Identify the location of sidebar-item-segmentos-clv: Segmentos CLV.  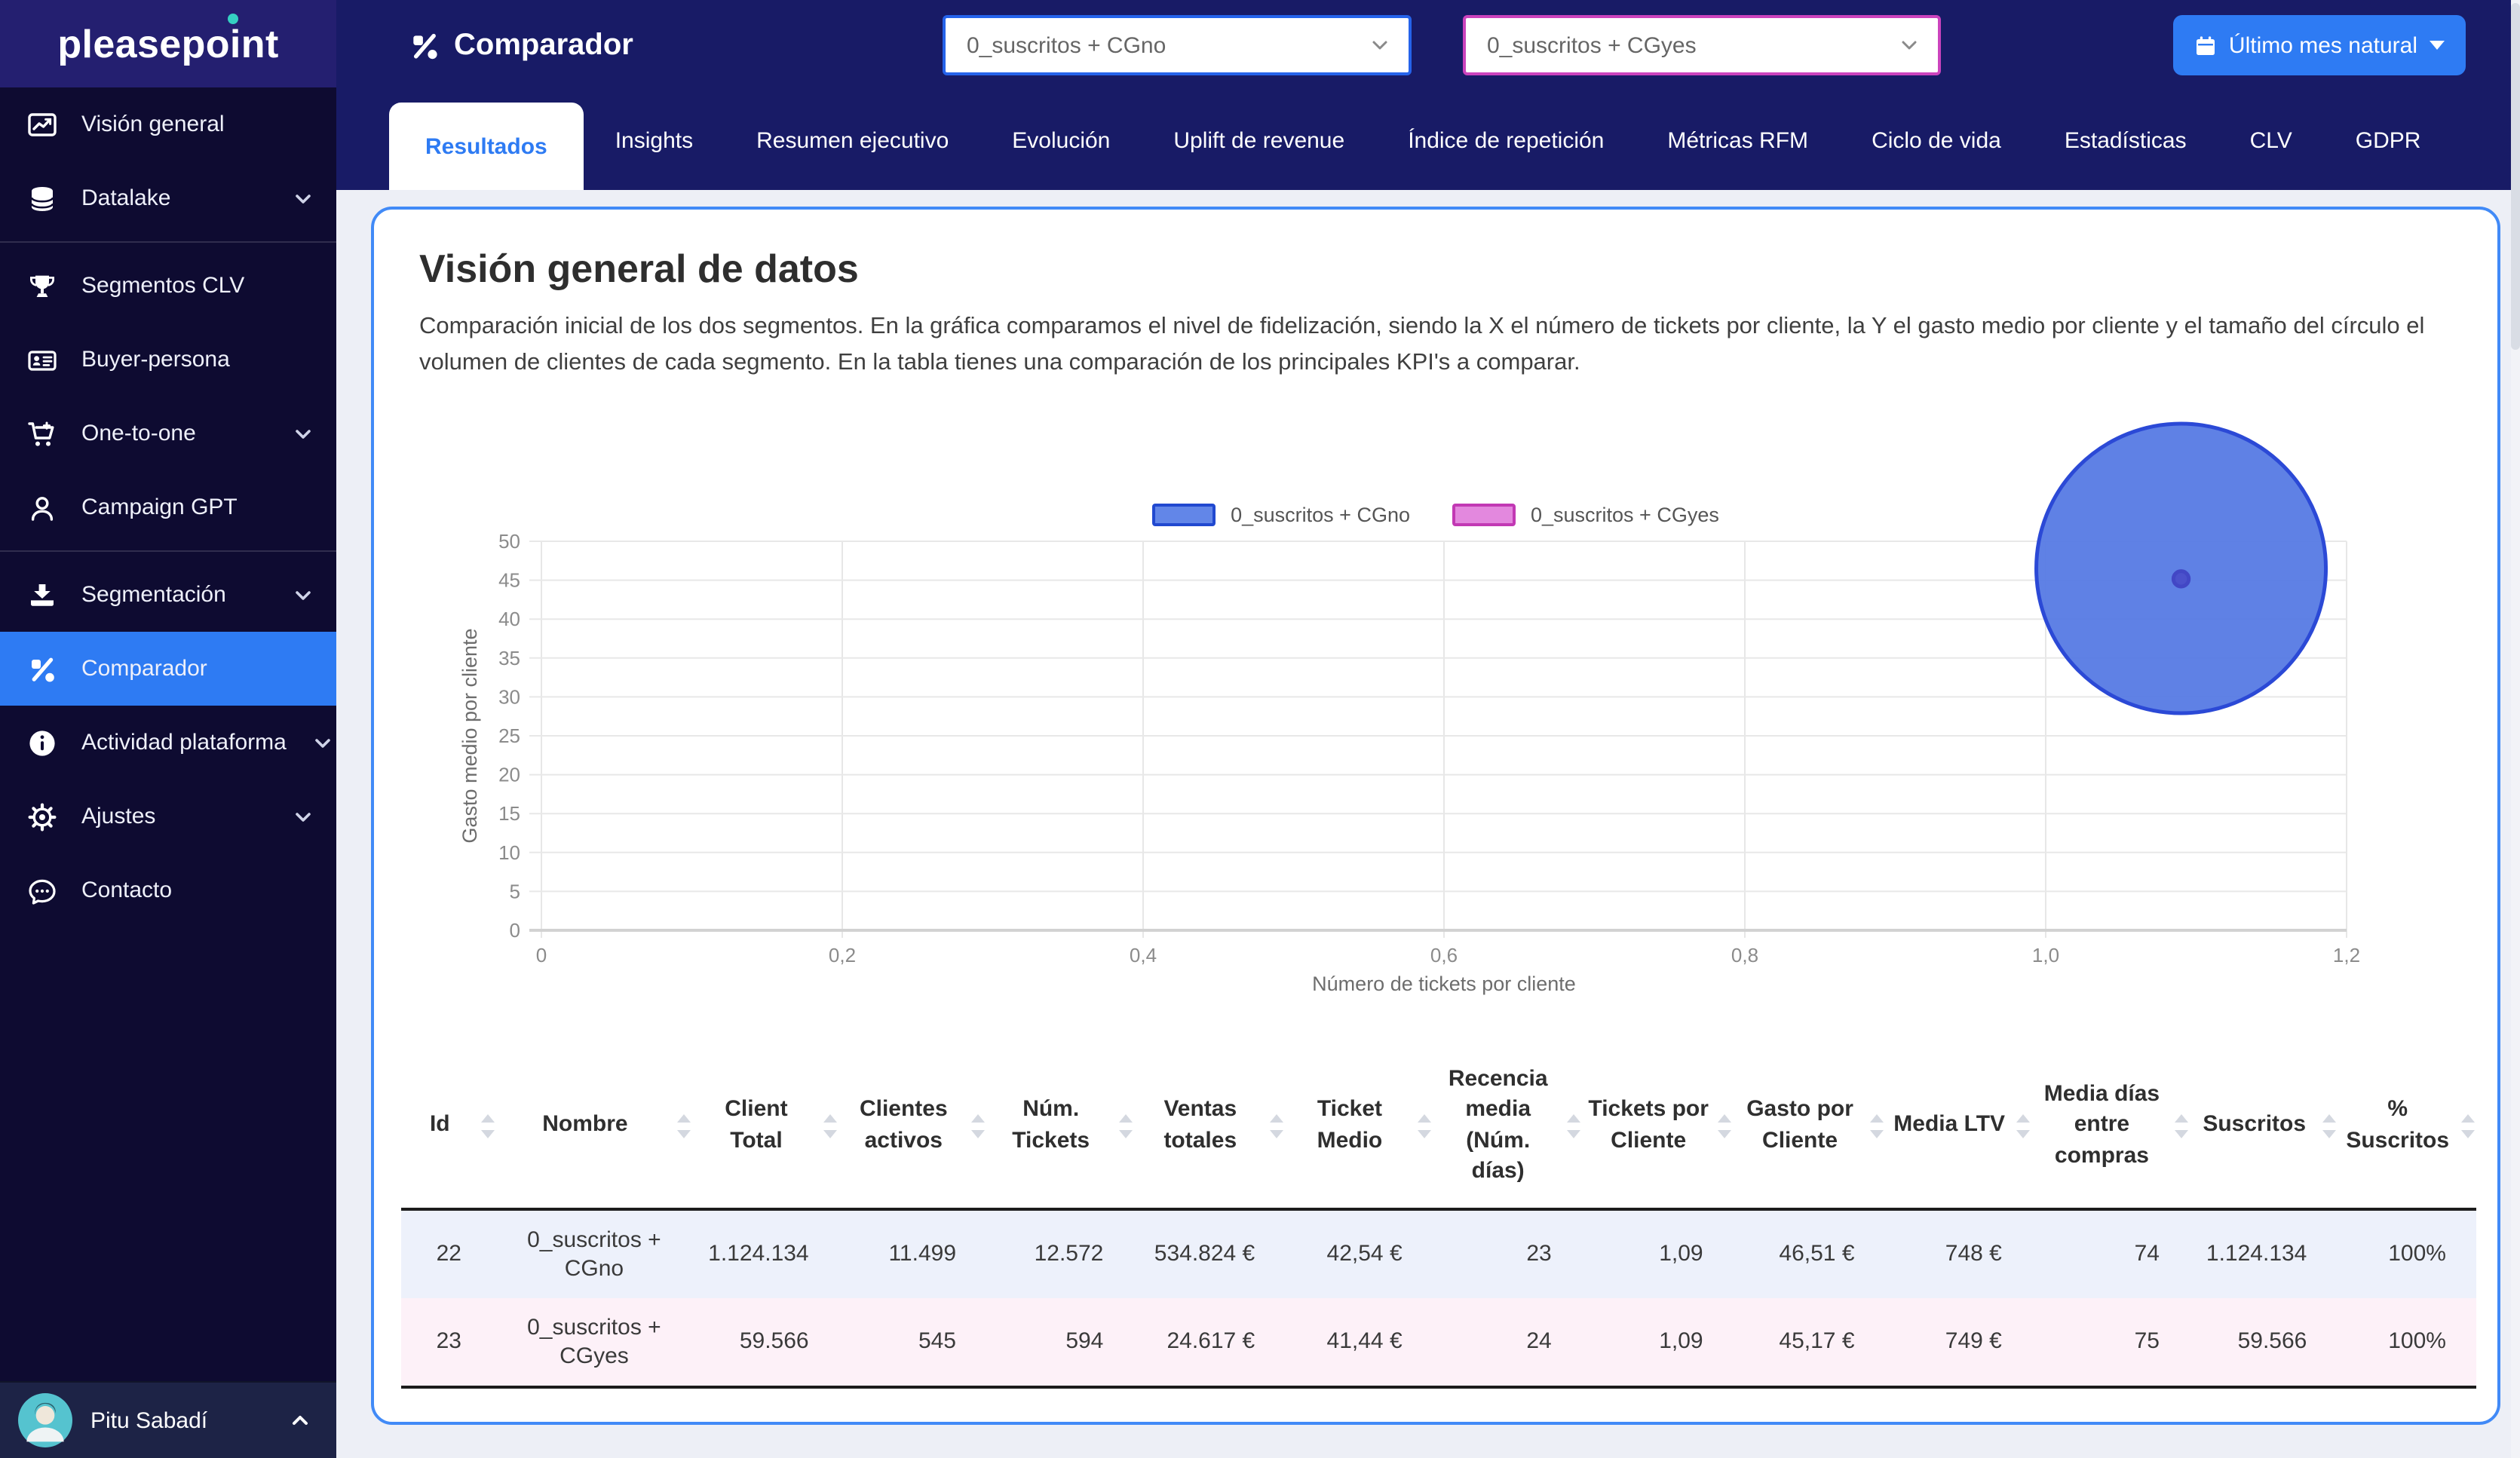
(168, 286).